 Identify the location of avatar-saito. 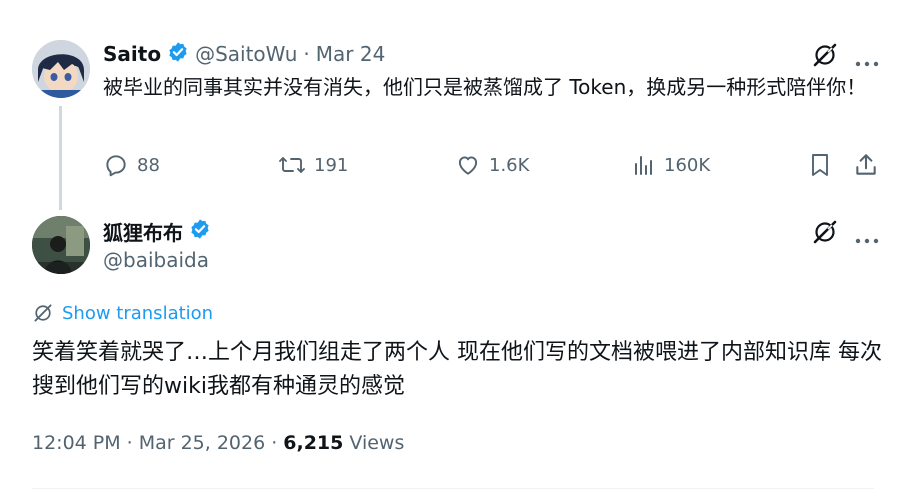
(61, 69).